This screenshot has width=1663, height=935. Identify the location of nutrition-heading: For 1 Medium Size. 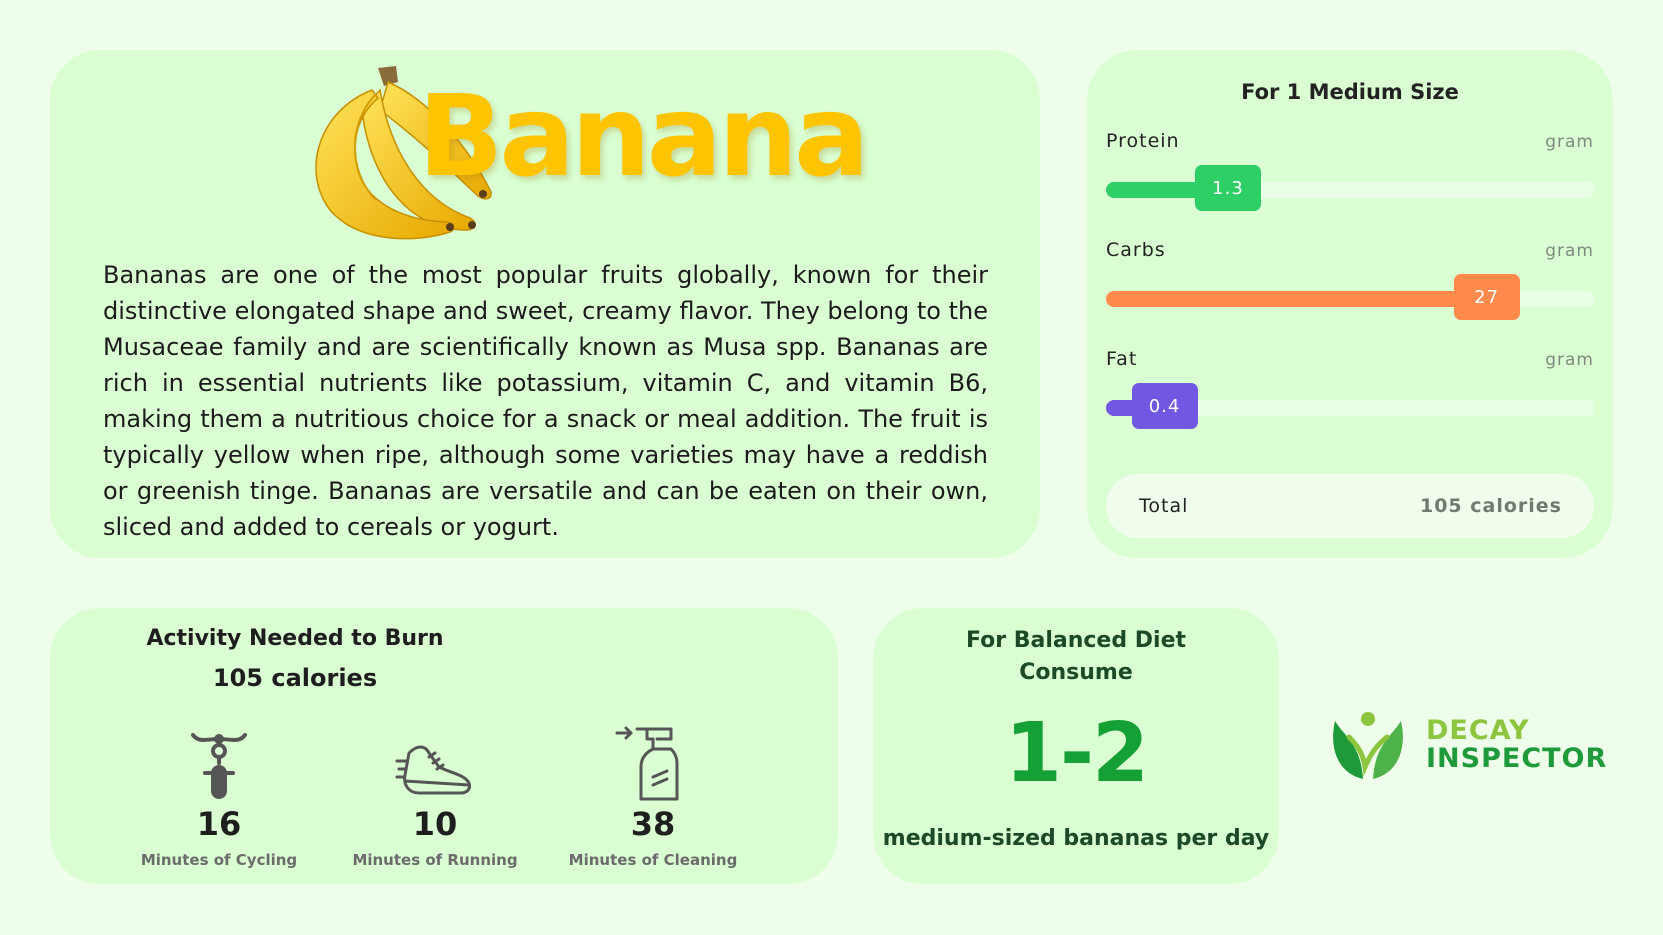
(1350, 92).